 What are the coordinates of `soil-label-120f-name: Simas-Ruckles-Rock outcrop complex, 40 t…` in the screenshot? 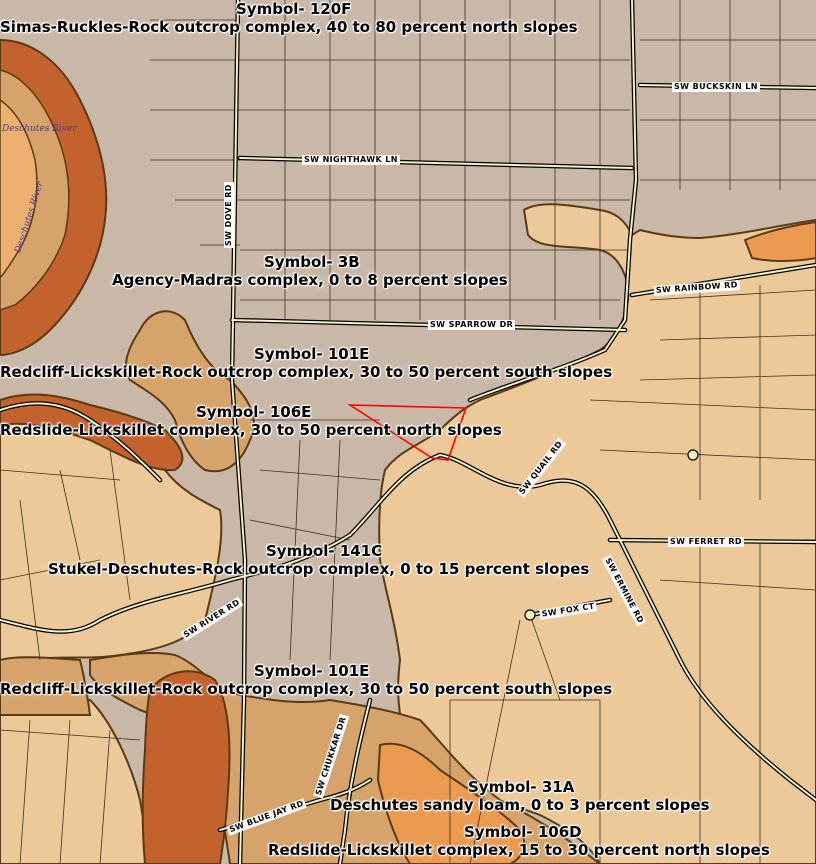 It's located at (289, 27).